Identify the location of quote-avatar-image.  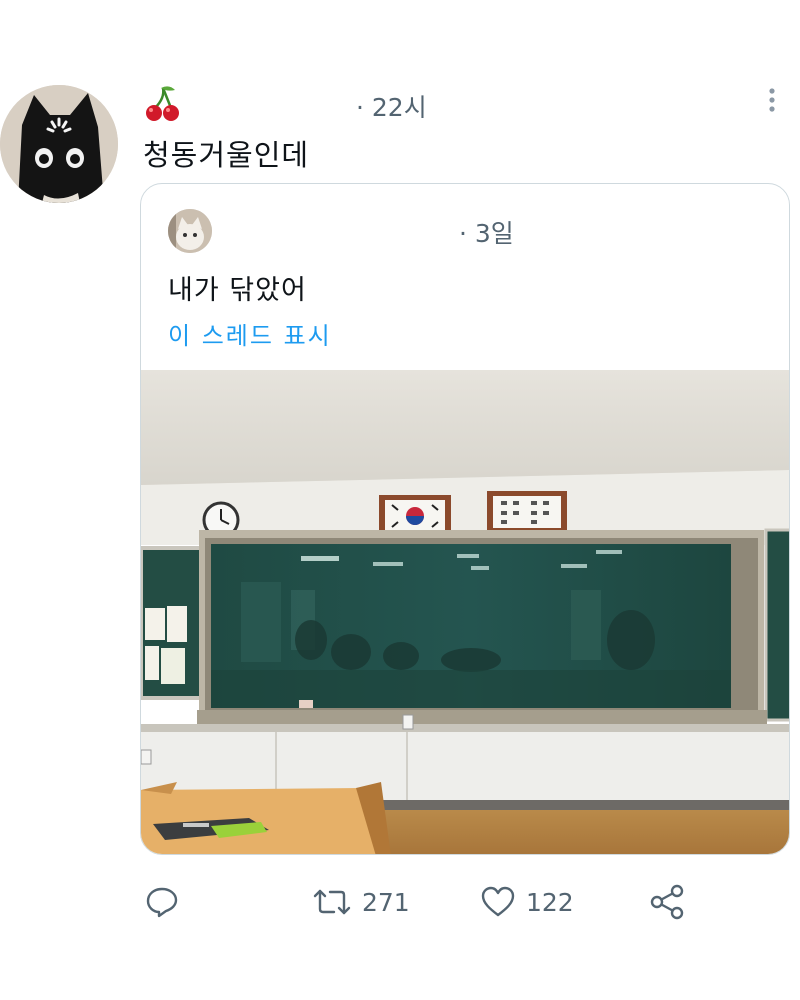
(190, 231).